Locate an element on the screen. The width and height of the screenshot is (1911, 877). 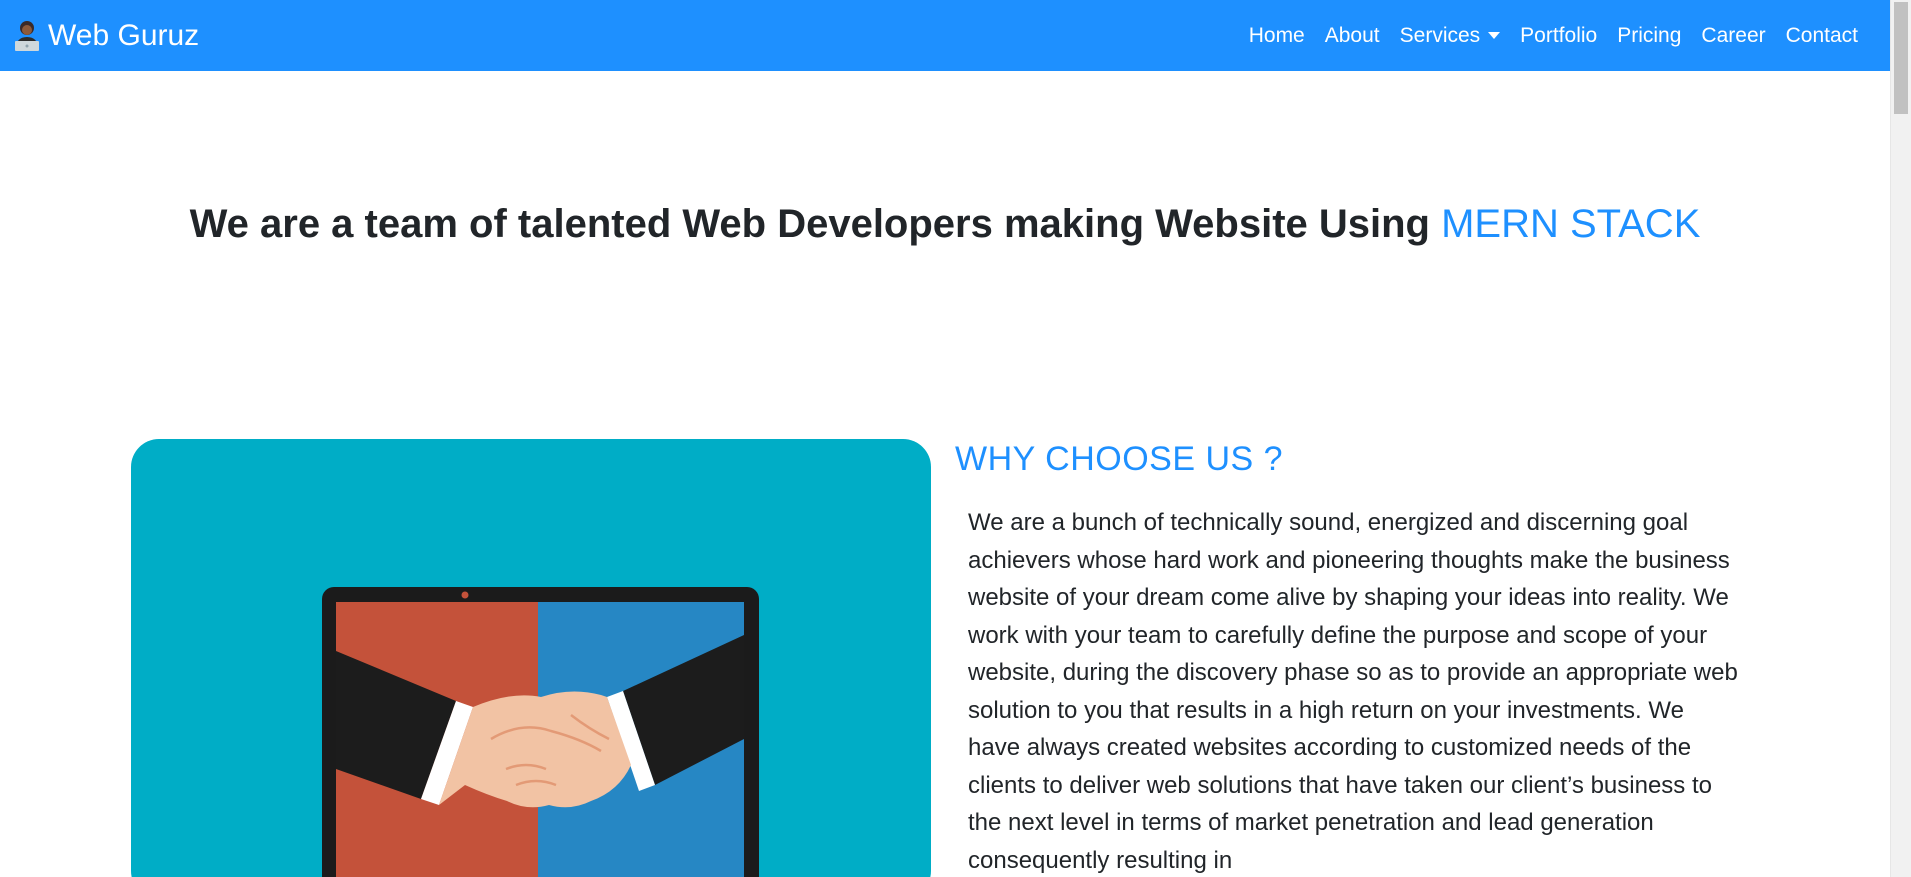
why-choose-us-heading: WHY CHOOSE US ? is located at coordinates (1119, 459).